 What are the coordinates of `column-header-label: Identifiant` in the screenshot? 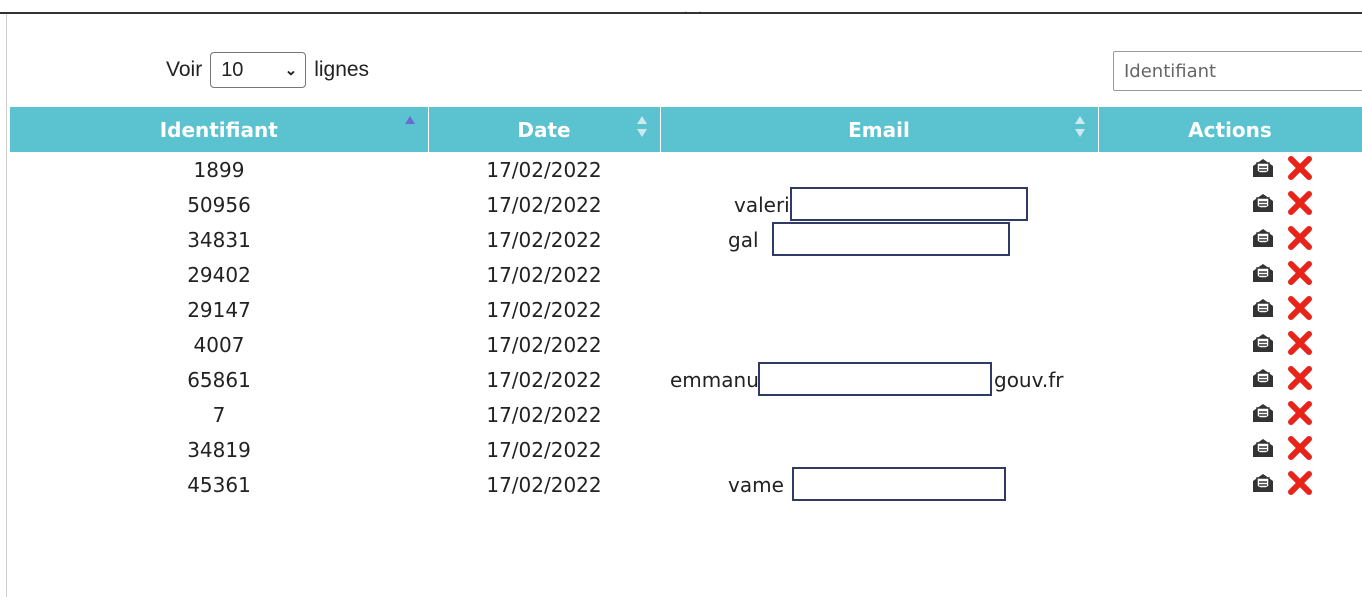 It's located at (218, 129).